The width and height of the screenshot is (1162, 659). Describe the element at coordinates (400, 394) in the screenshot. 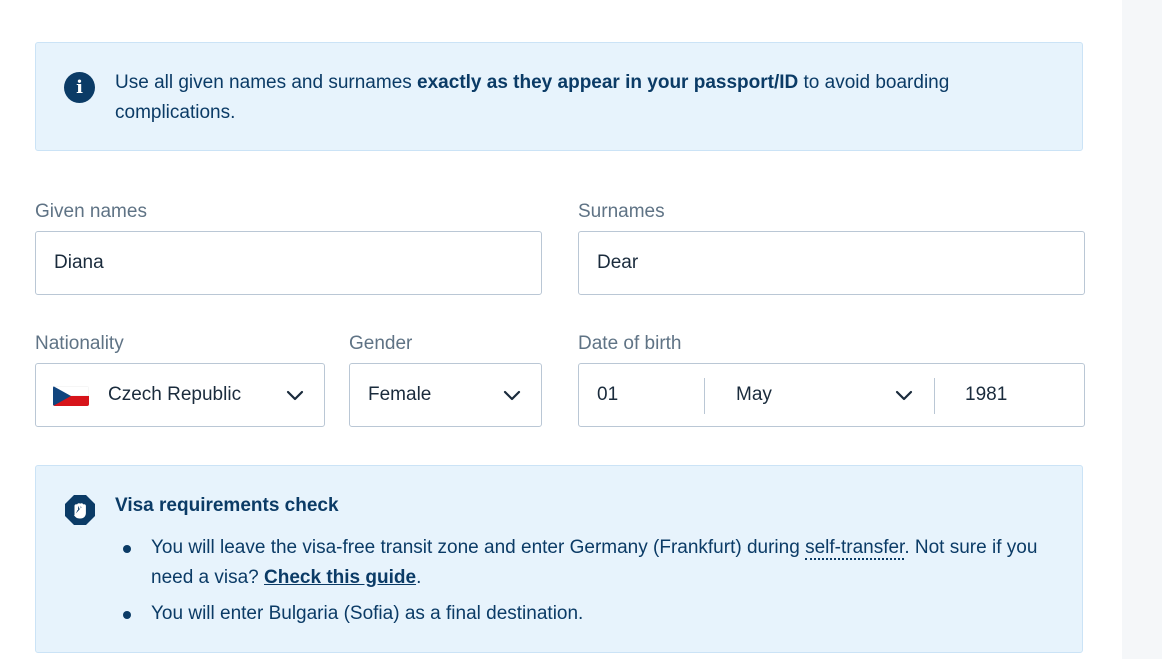

I see `gender-value: Female` at that location.